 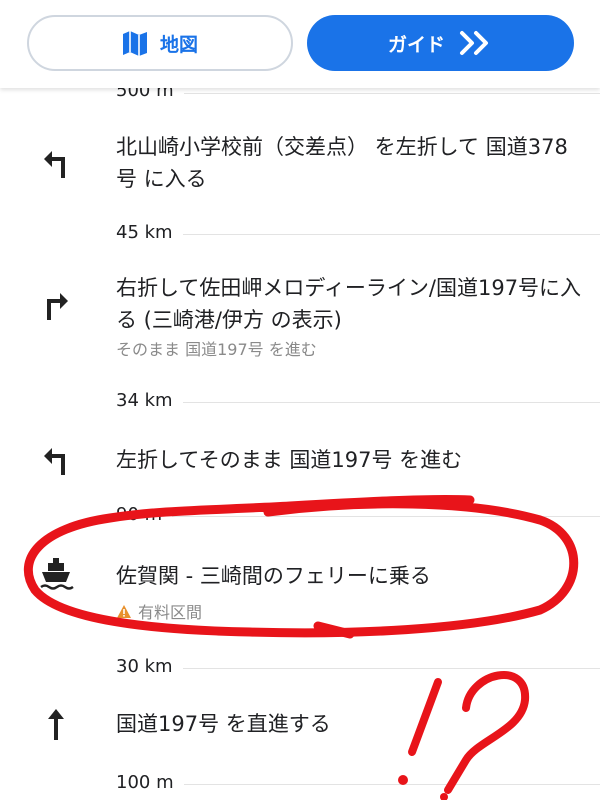 I want to click on warning-icon, so click(x=124, y=613).